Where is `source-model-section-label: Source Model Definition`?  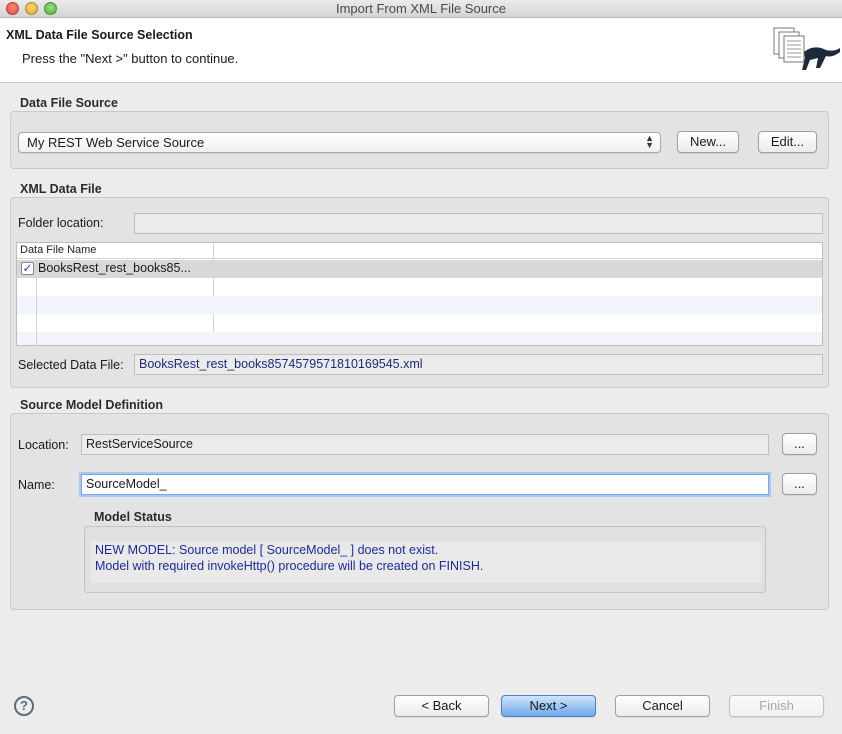
source-model-section-label: Source Model Definition is located at coordinates (92, 405).